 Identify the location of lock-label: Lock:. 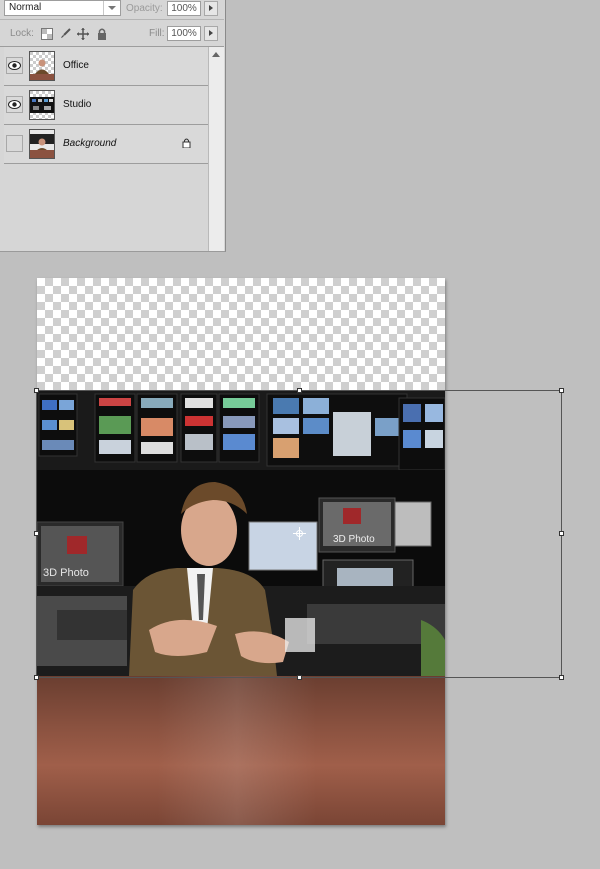
(22, 33).